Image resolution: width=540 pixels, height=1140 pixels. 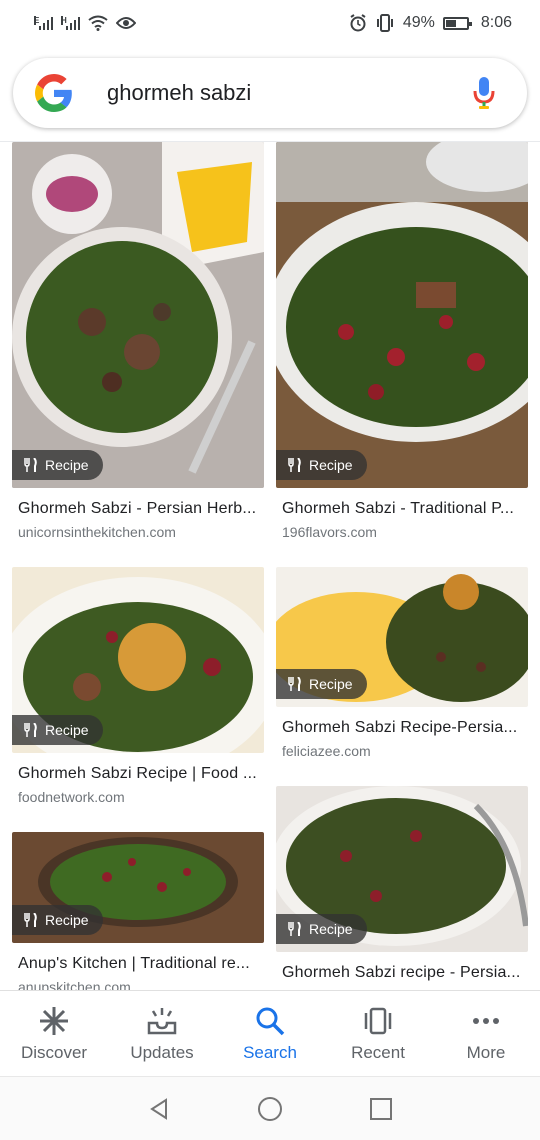 What do you see at coordinates (98, 23) in the screenshot?
I see `wifi-icon` at bounding box center [98, 23].